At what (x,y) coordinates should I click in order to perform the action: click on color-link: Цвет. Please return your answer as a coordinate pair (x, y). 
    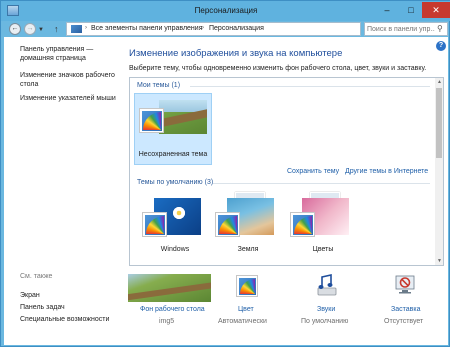
    Looking at the image, I should click on (246, 309).